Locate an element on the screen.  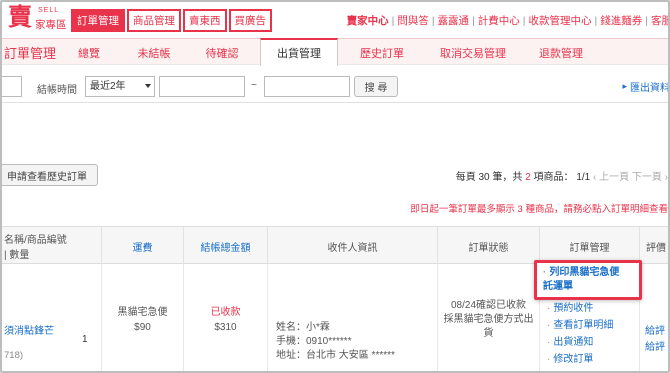
rating-actions: 給評 給評 is located at coordinates (655, 340).